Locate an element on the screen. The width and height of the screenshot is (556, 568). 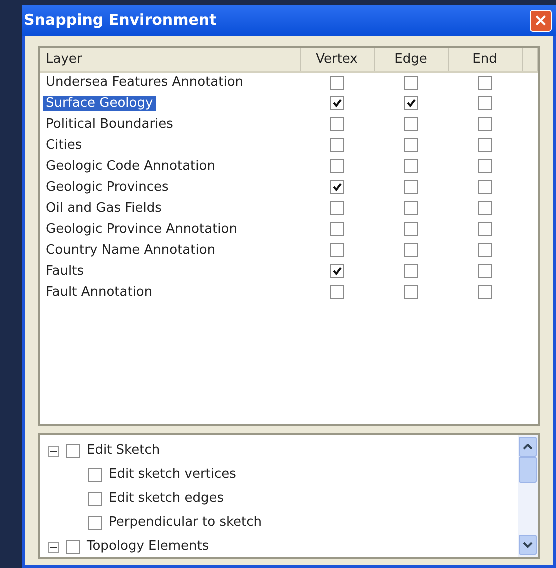
layer-name: Cities is located at coordinates (64, 145).